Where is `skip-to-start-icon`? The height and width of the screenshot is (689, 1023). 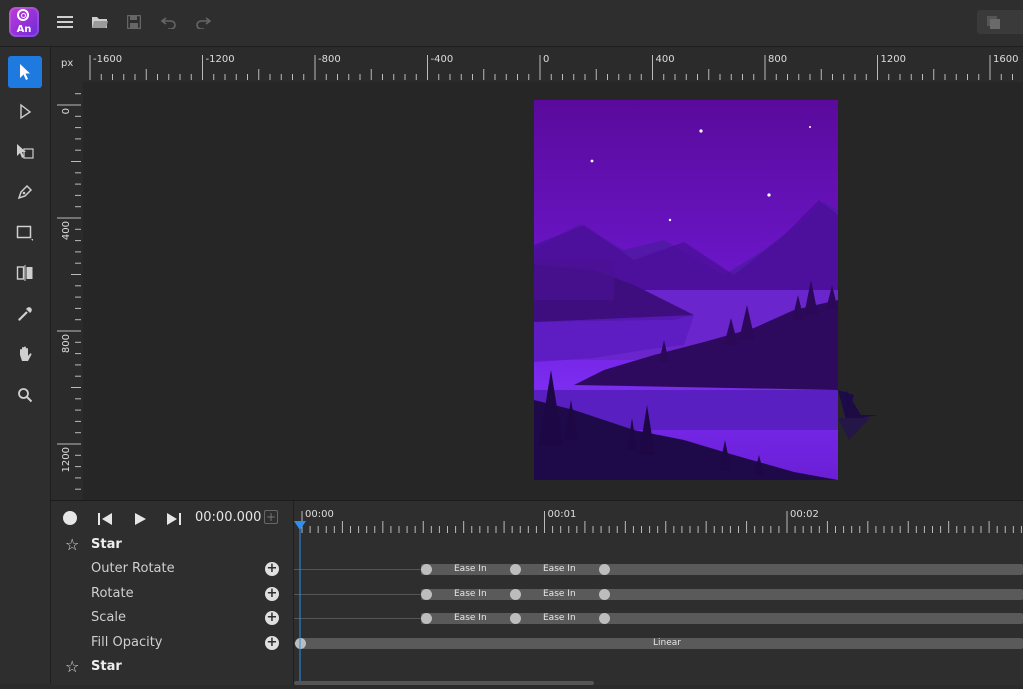 skip-to-start-icon is located at coordinates (105, 520).